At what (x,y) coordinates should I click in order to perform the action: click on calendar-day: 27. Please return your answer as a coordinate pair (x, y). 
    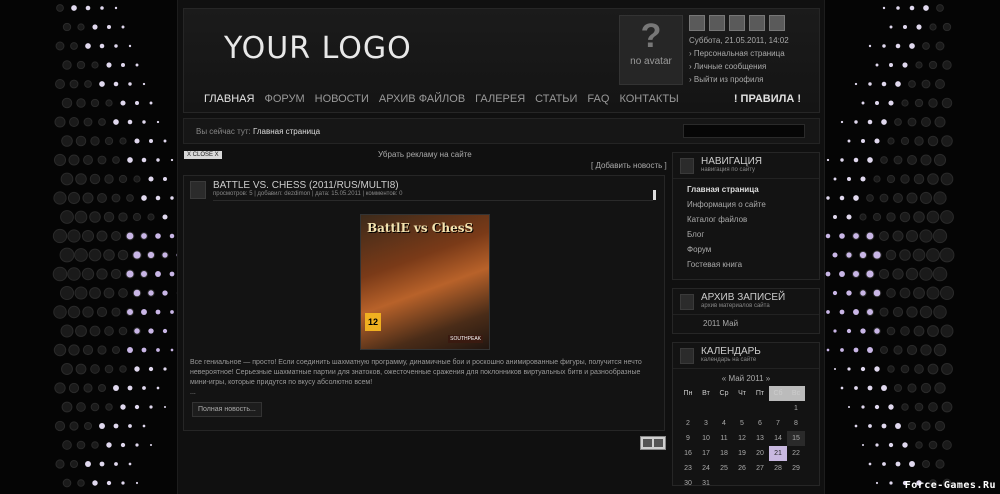
    Looking at the image, I should click on (760, 468).